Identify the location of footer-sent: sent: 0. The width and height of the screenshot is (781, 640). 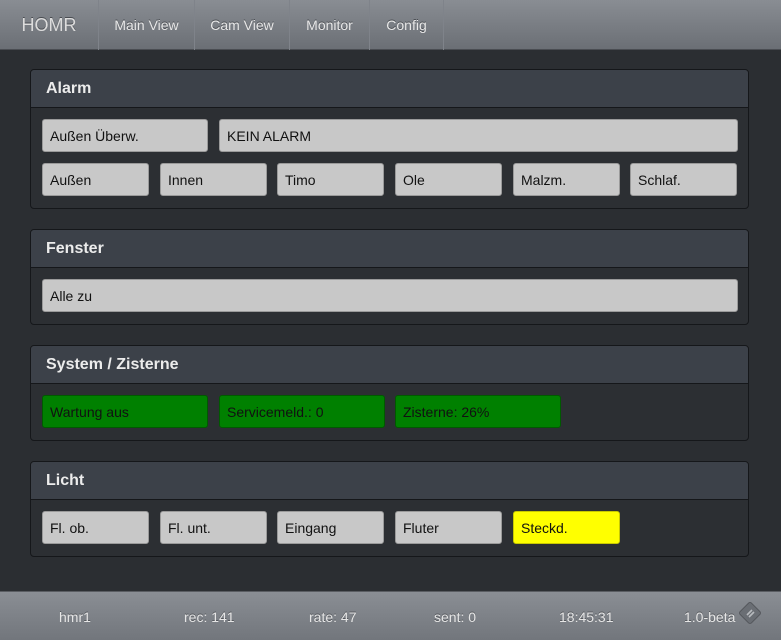
(455, 617).